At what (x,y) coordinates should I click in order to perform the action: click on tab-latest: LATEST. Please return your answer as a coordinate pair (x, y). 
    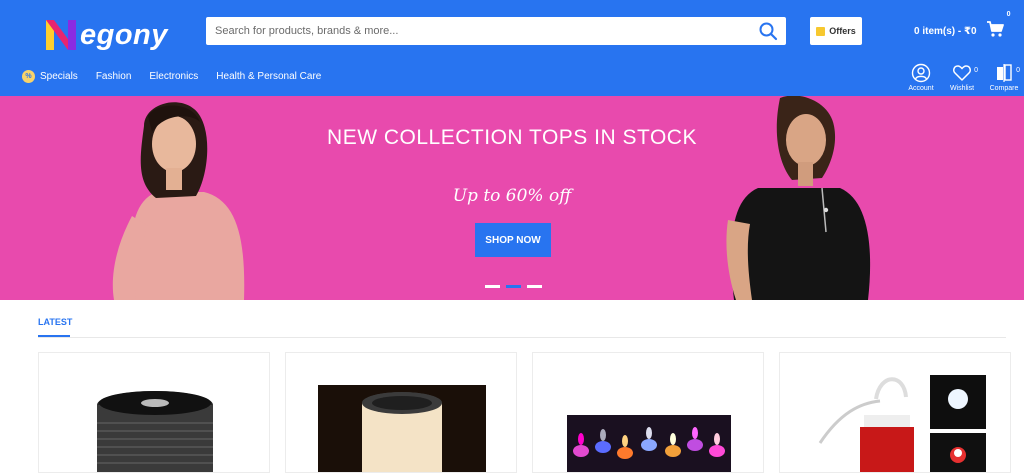
    Looking at the image, I should click on (55, 322).